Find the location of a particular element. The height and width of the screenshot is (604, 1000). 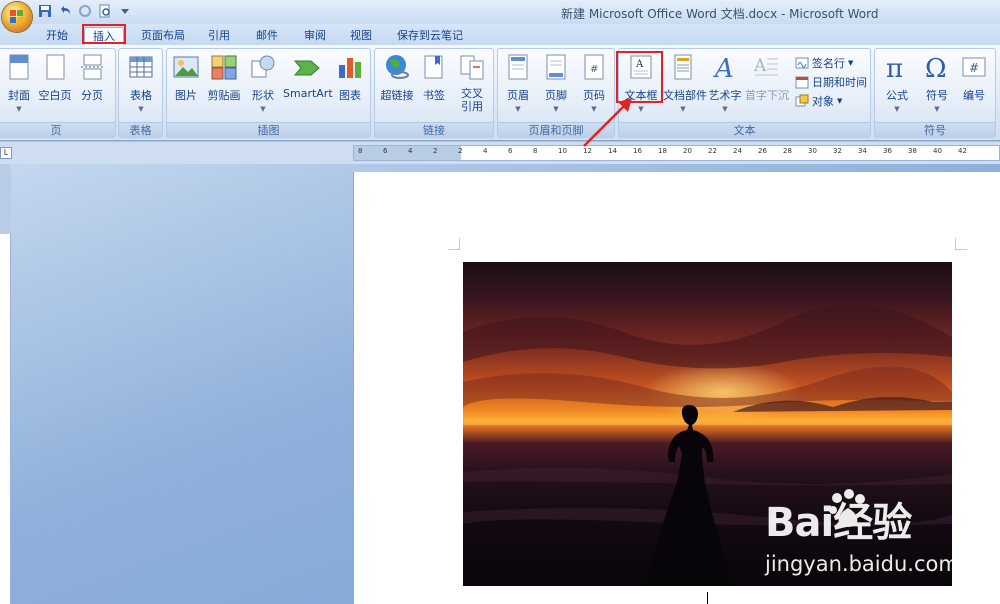

ruler-tick-label: 2 is located at coordinates (460, 151).